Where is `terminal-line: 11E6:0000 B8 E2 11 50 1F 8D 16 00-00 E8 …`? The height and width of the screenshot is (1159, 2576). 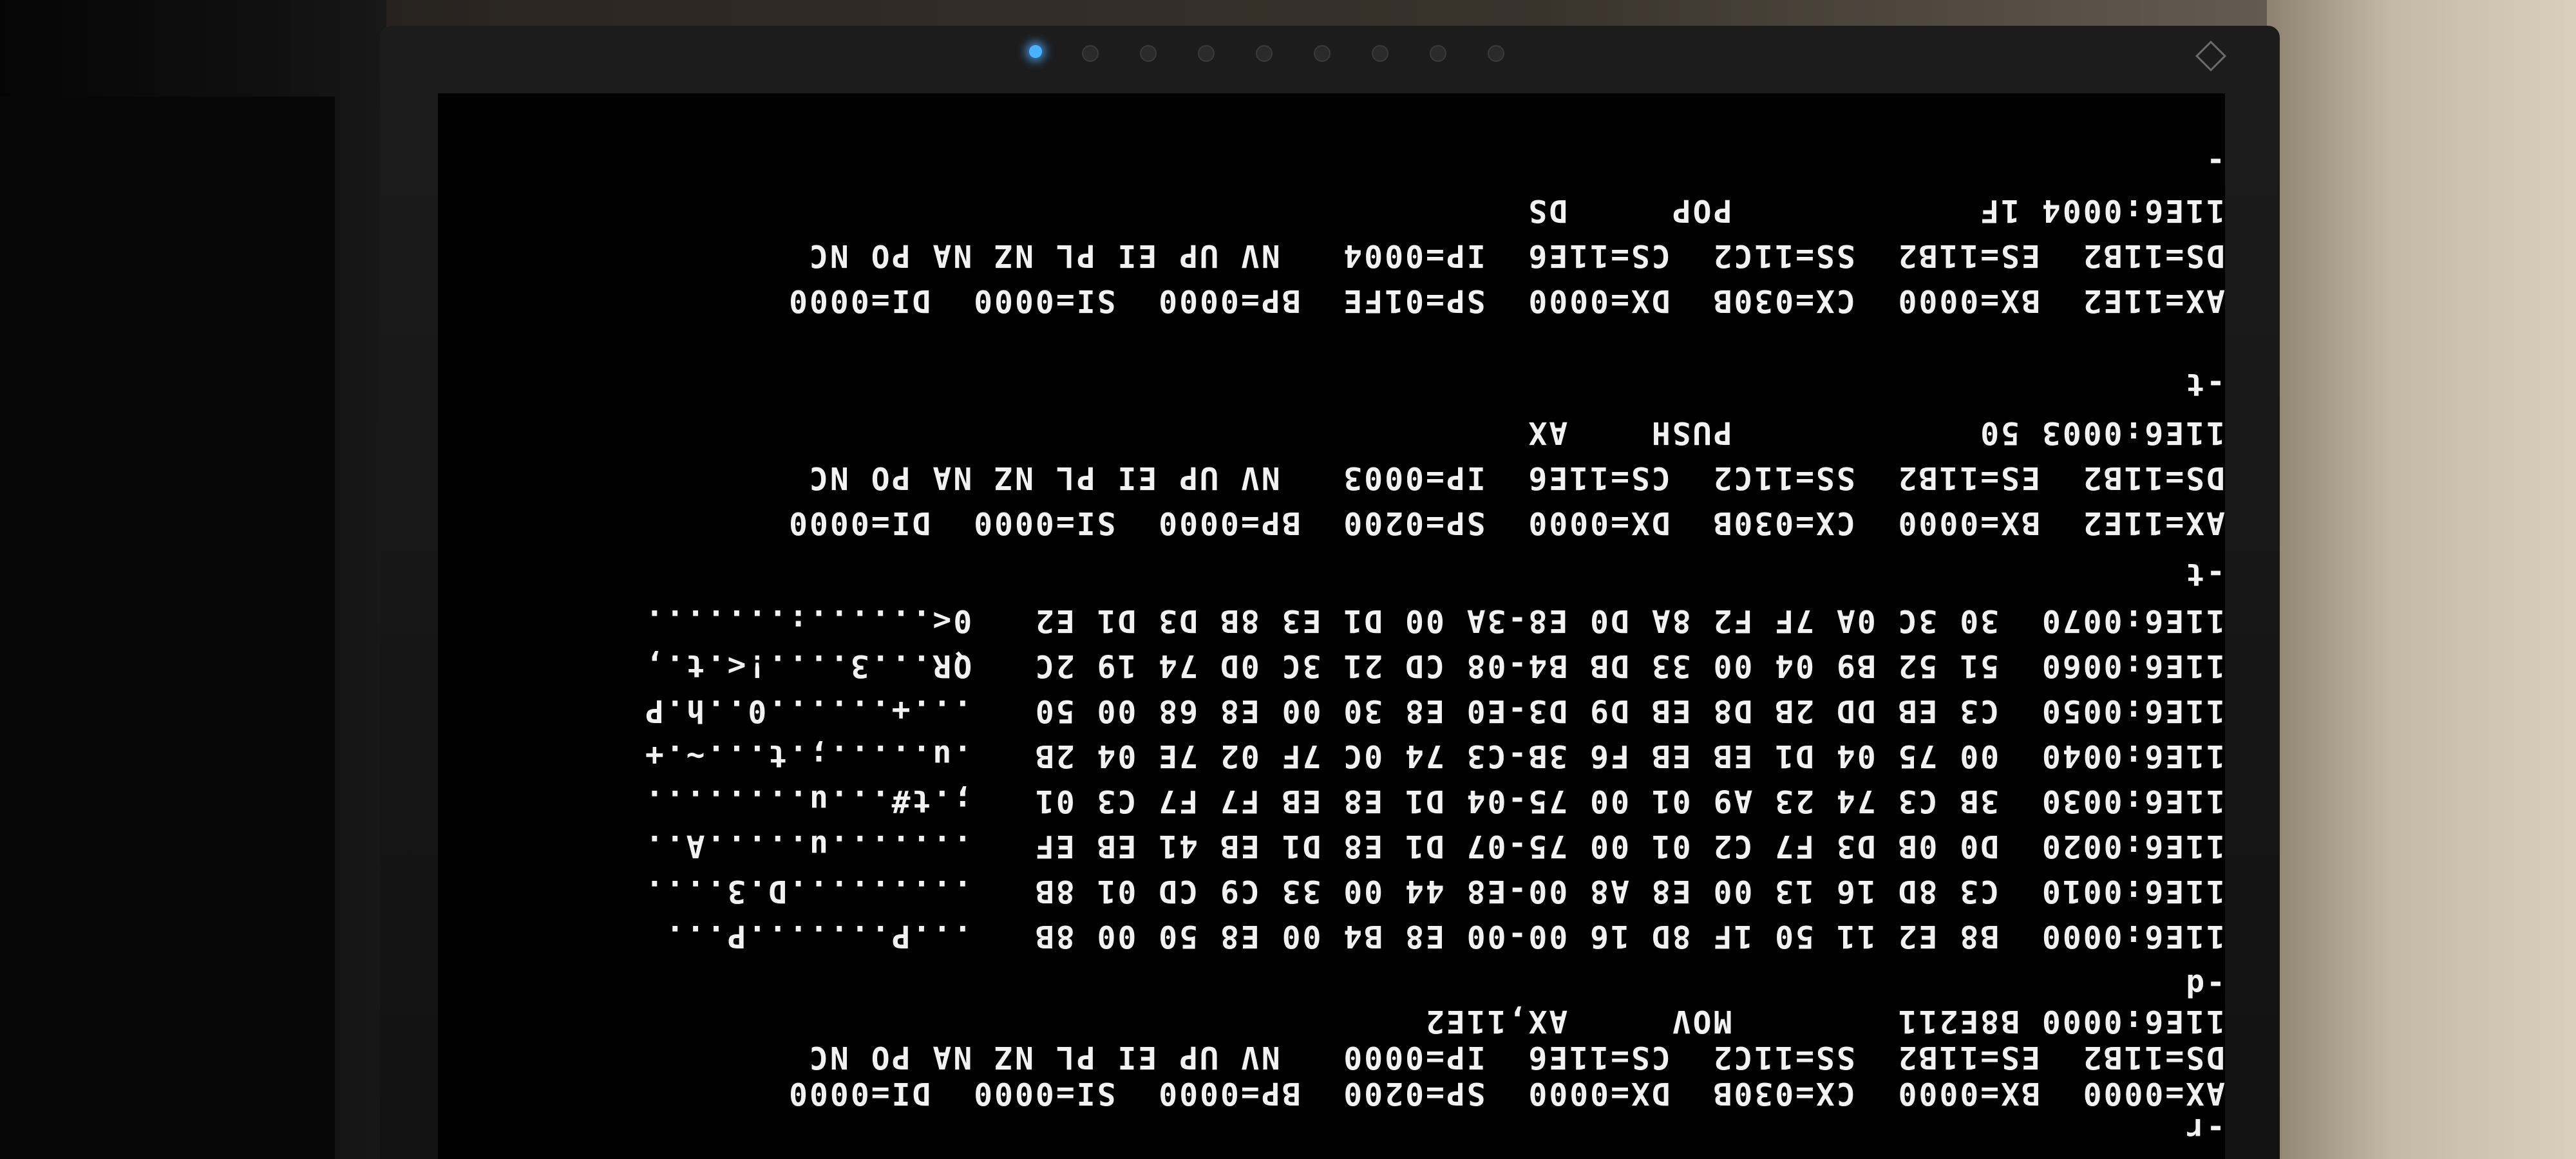
terminal-line: 11E6:0000 B8 E2 11 50 1F 8D 16 00-00 E8 … is located at coordinates (1444, 936).